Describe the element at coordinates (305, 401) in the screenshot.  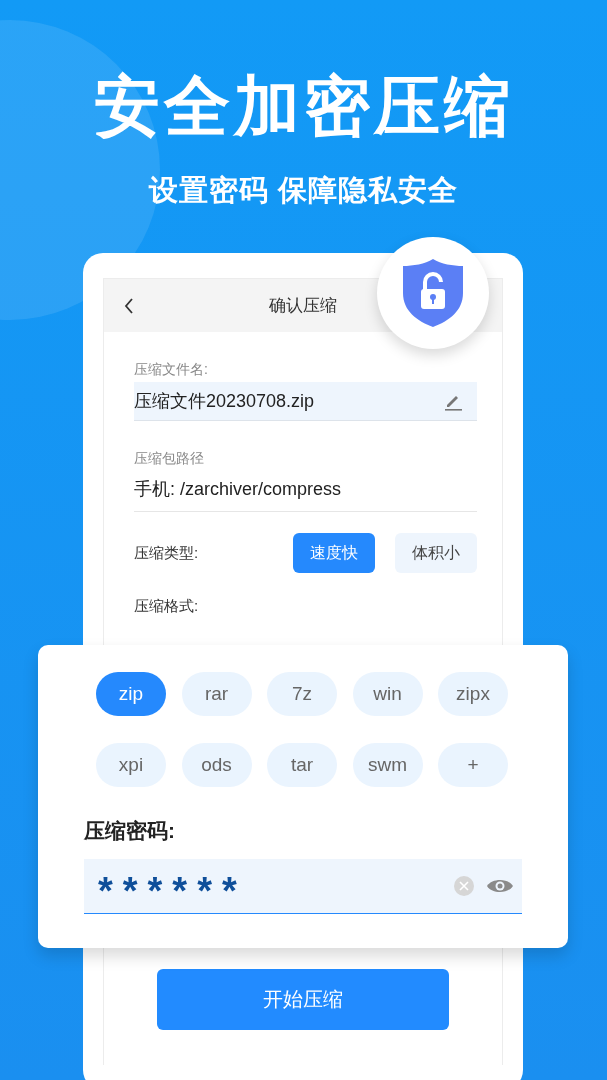
I see `file-name-field: 压缩文件20230708.zip` at that location.